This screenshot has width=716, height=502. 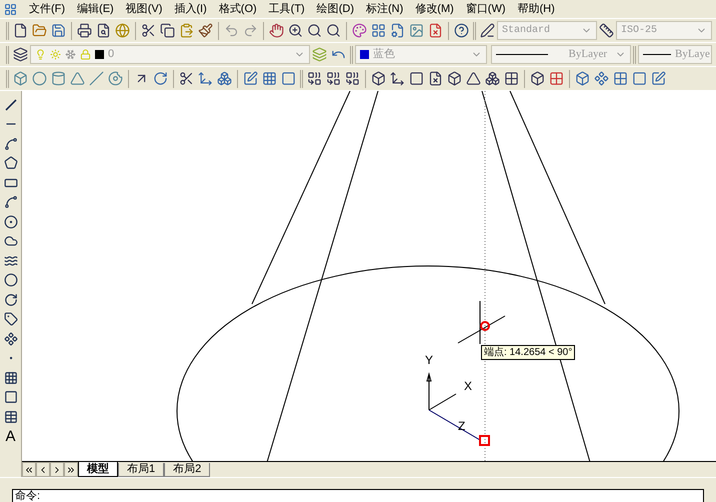 What do you see at coordinates (692, 54) in the screenshot?
I see `lineweight-value: ByLaye` at bounding box center [692, 54].